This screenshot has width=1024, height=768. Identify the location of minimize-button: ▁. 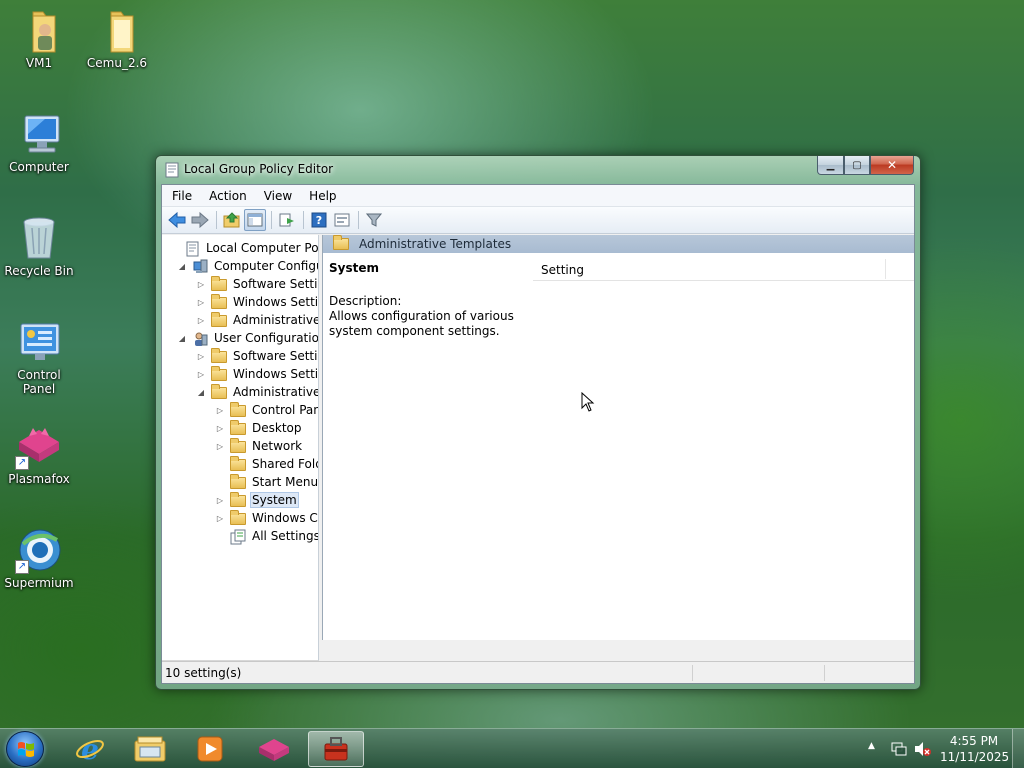
(830, 165).